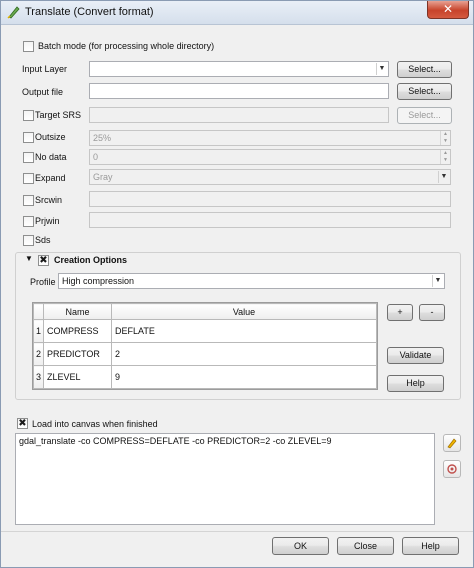 The image size is (474, 568). I want to click on output-file-input, so click(239, 91).